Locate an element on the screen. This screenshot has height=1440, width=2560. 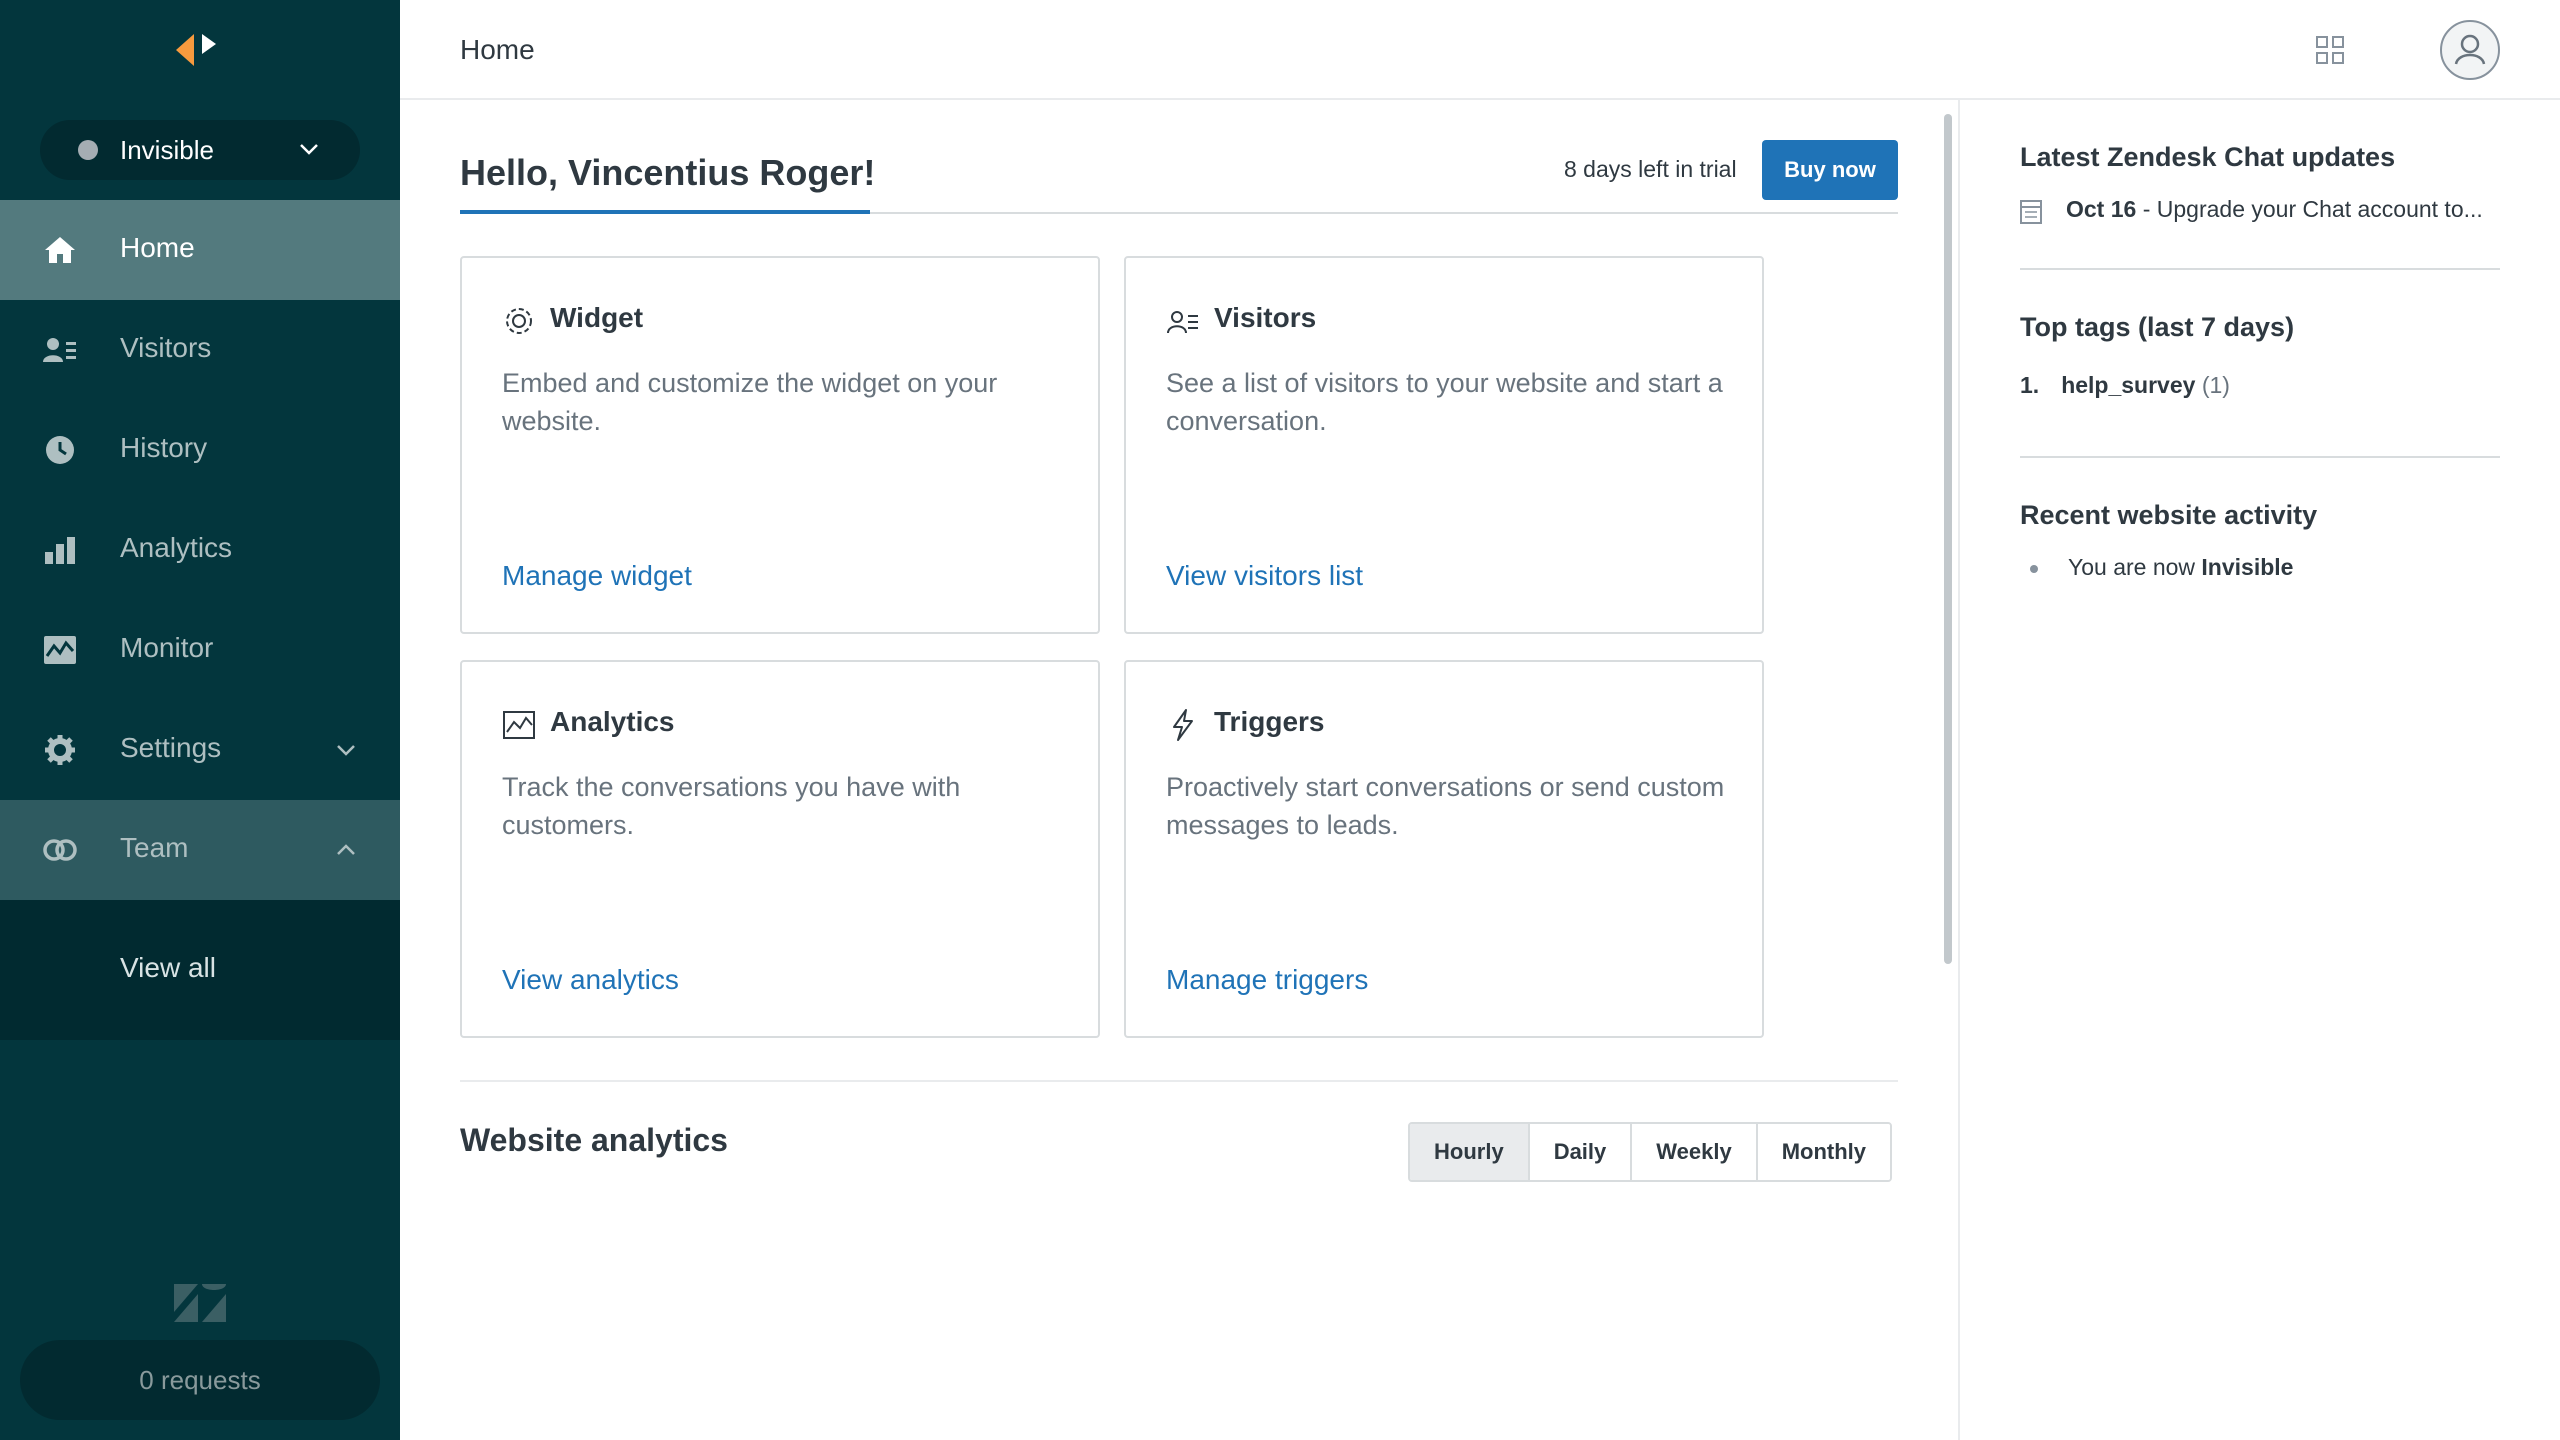
update-date: Oct 16 is located at coordinates (2101, 209).